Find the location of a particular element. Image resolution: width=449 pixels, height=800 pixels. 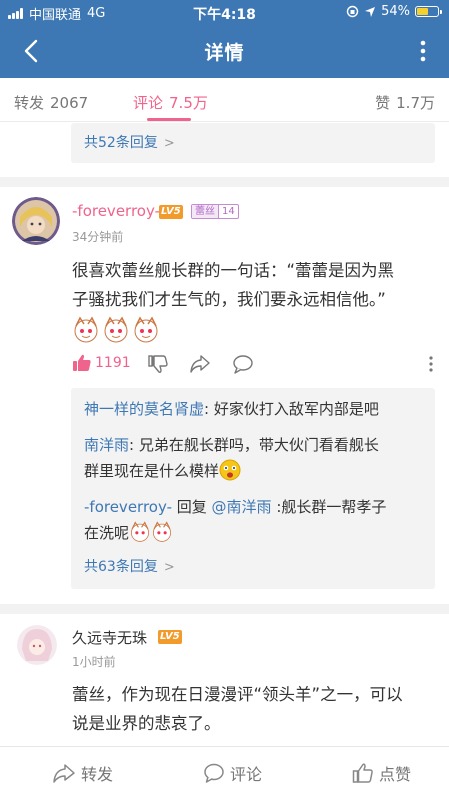

thumbs-down-icon is located at coordinates (158, 364).